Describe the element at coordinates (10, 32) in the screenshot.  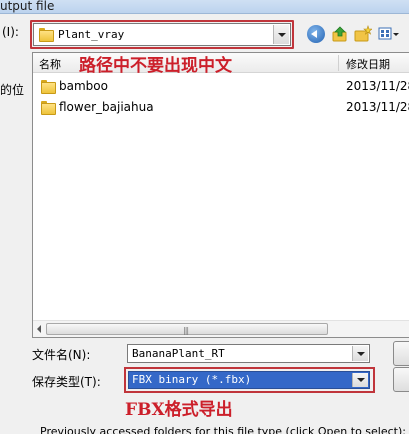
I see `look-in-label: (I):` at that location.